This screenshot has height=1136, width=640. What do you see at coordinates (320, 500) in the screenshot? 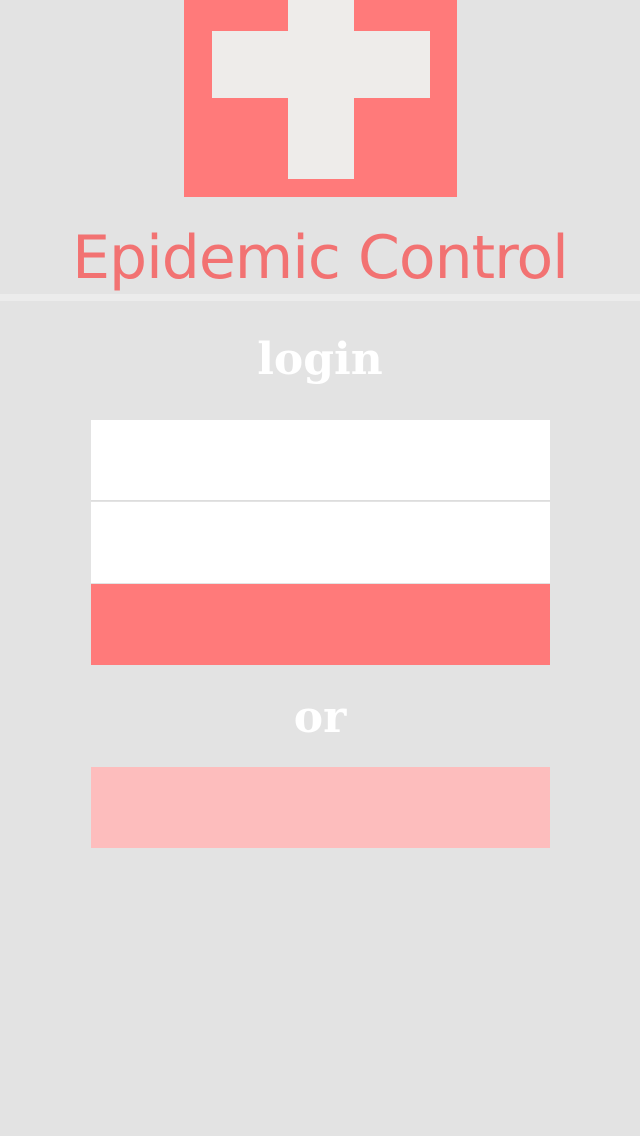
I see `field-divider` at bounding box center [320, 500].